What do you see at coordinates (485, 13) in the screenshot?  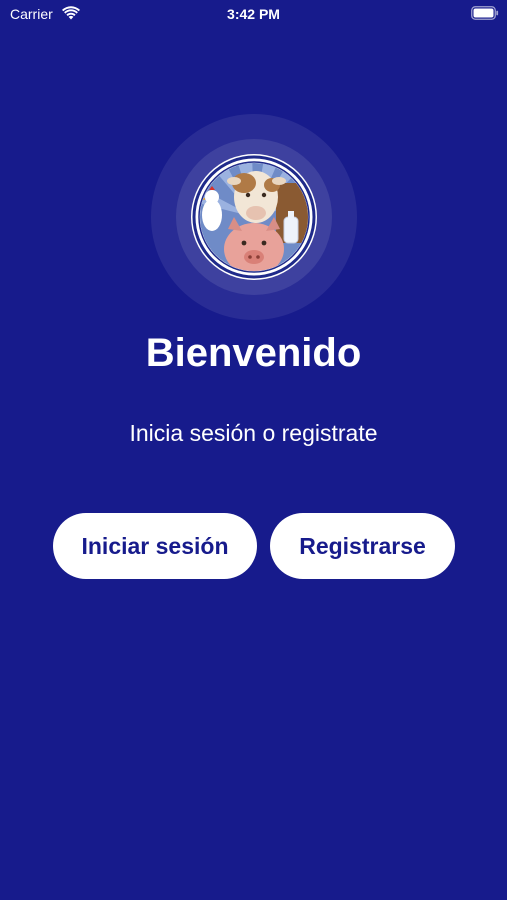 I see `battery-icon` at bounding box center [485, 13].